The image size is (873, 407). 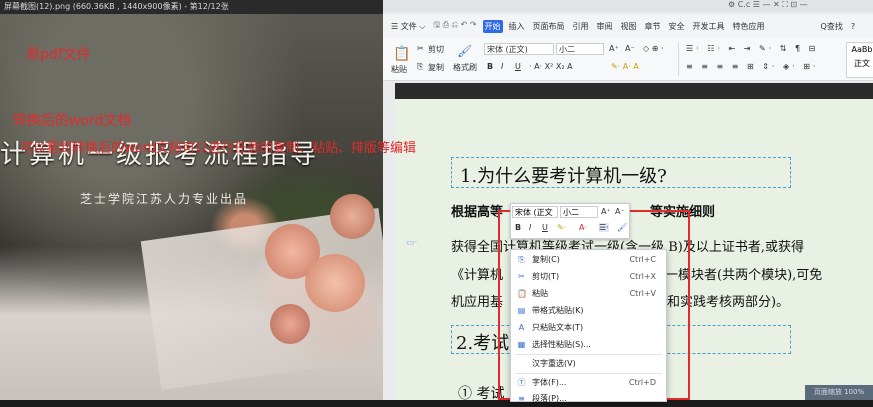 I want to click on tab-view: 视图, so click(x=629, y=26).